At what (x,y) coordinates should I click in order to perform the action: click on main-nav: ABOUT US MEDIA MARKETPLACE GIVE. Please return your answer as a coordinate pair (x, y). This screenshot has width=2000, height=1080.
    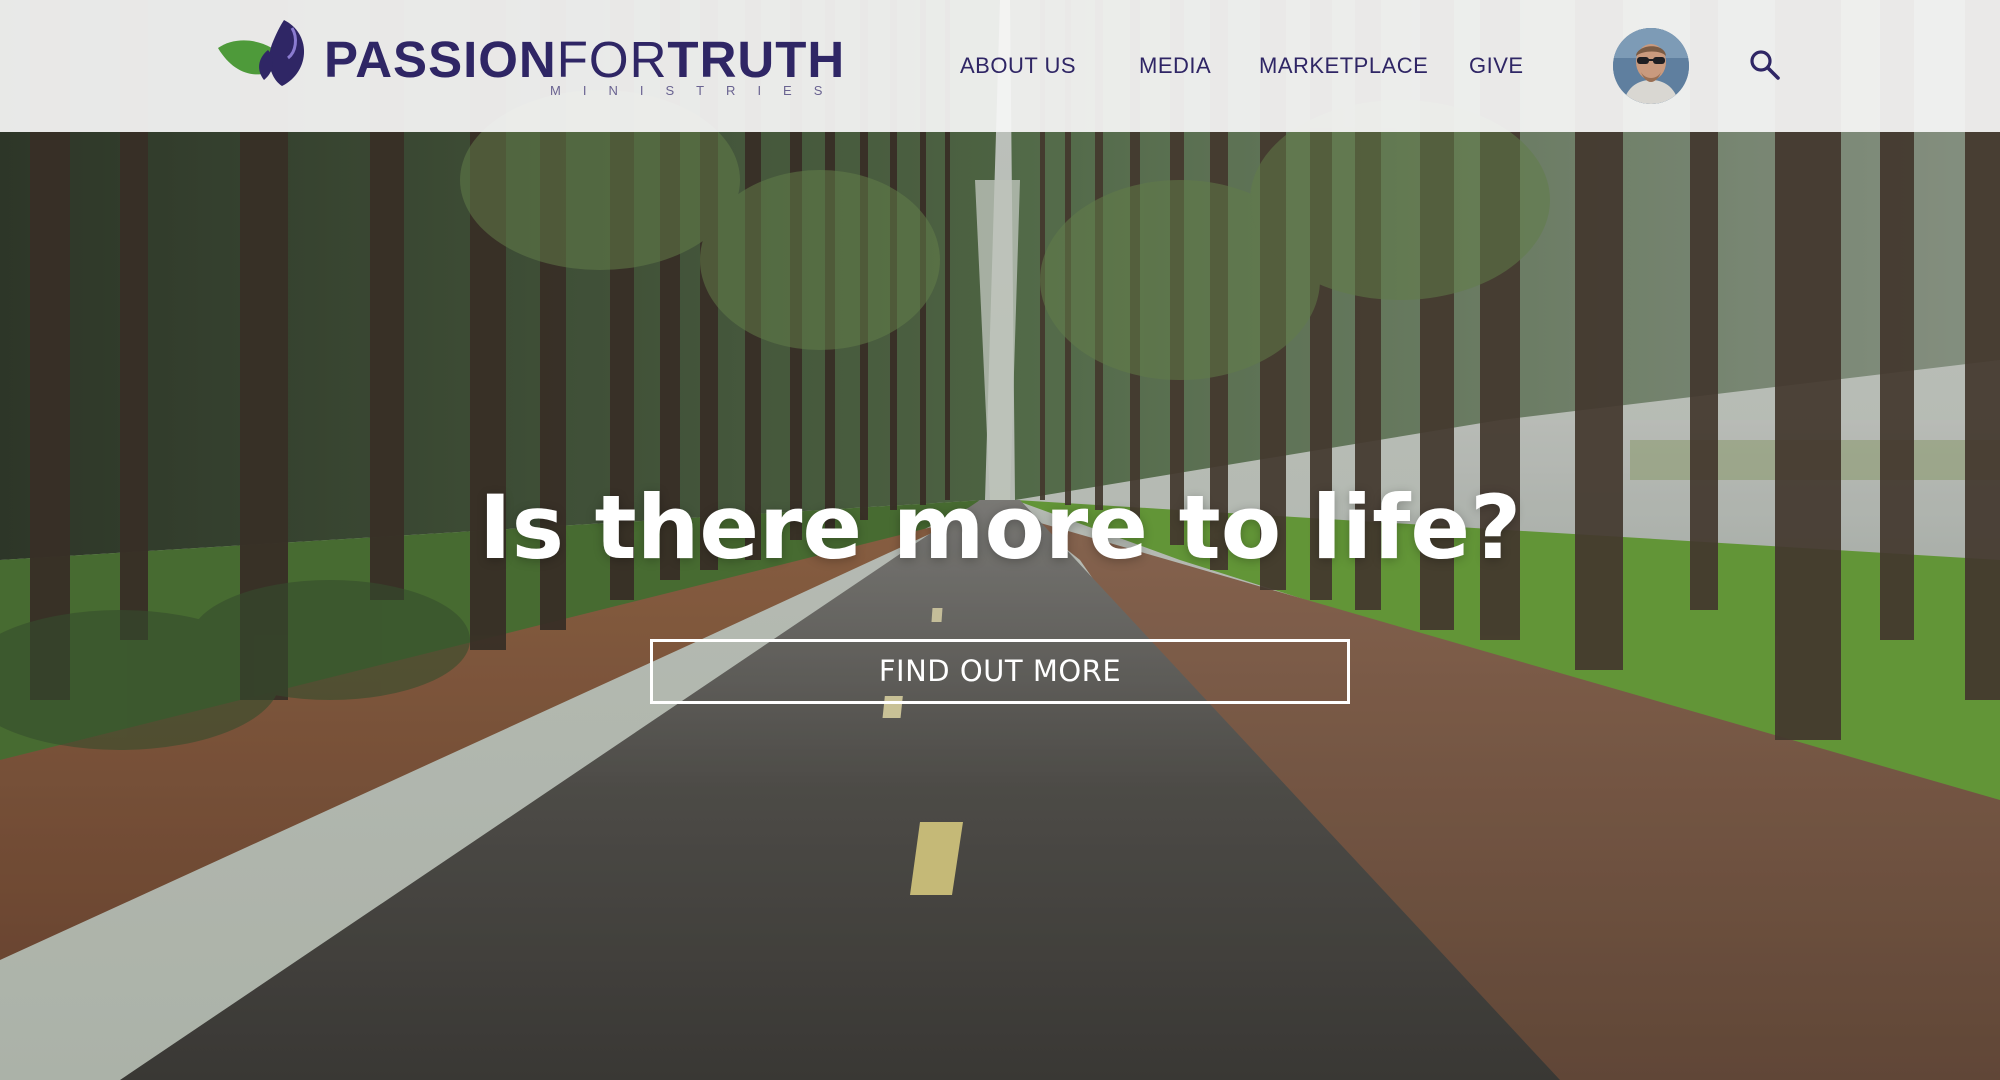
    Looking at the image, I should click on (1000, 66).